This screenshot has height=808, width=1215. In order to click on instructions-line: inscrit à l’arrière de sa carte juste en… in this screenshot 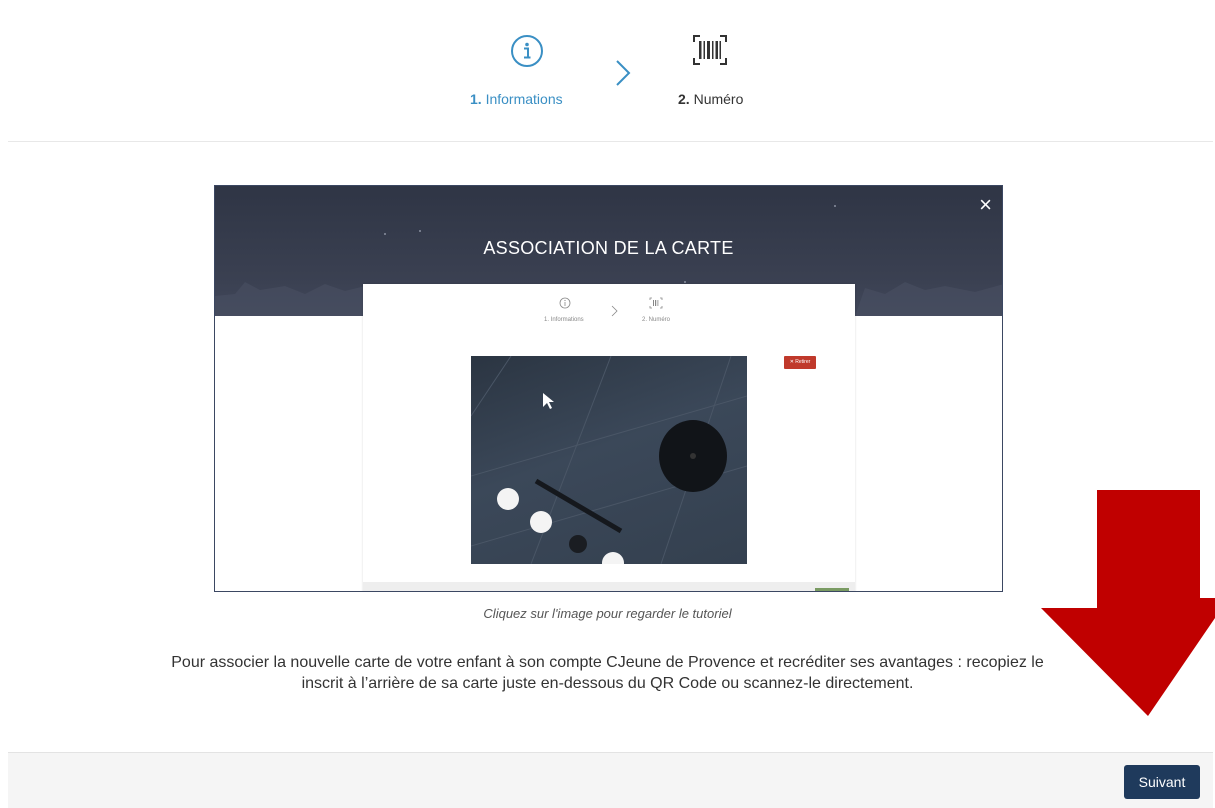, I will do `click(607, 683)`.